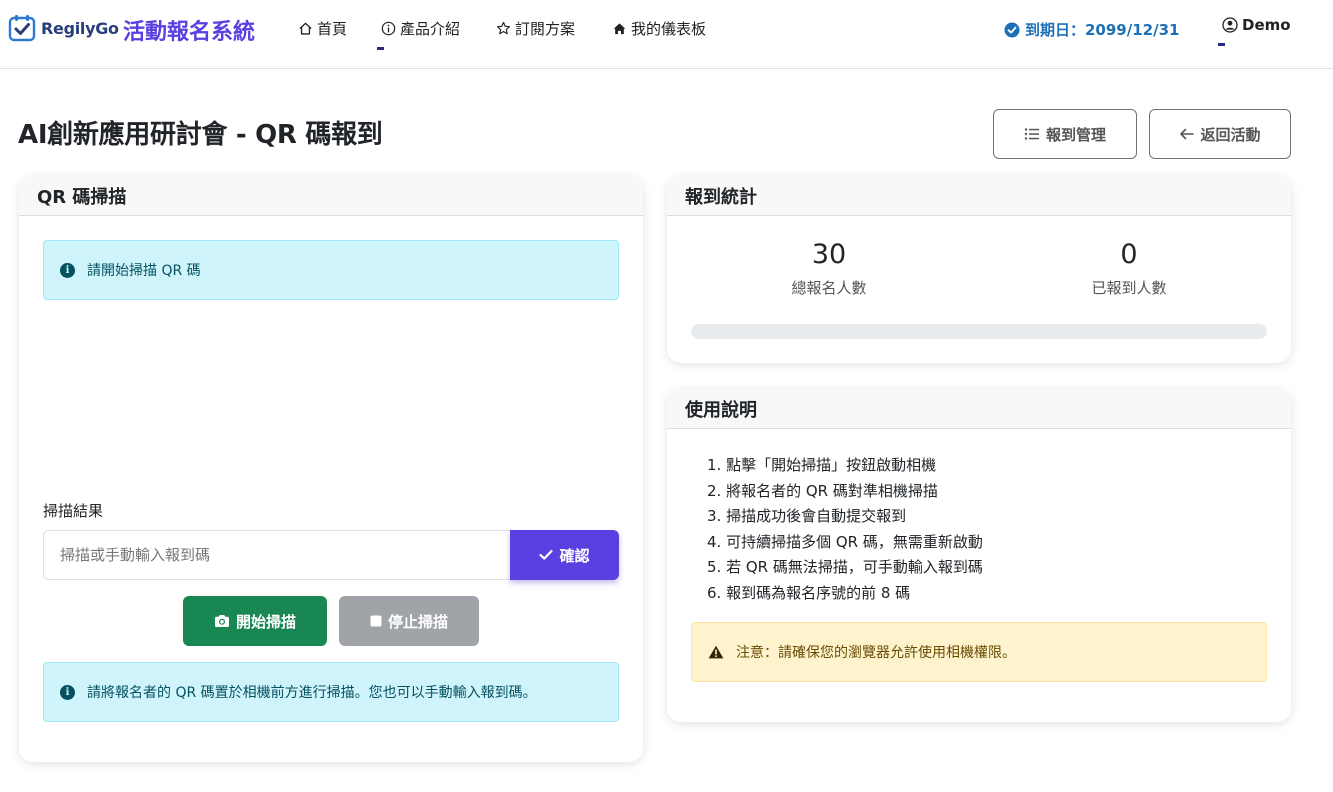  What do you see at coordinates (845, 541) in the screenshot?
I see `instruction-item: 4. 可持續掃描多個 QR 碼，無需重新啟動` at bounding box center [845, 541].